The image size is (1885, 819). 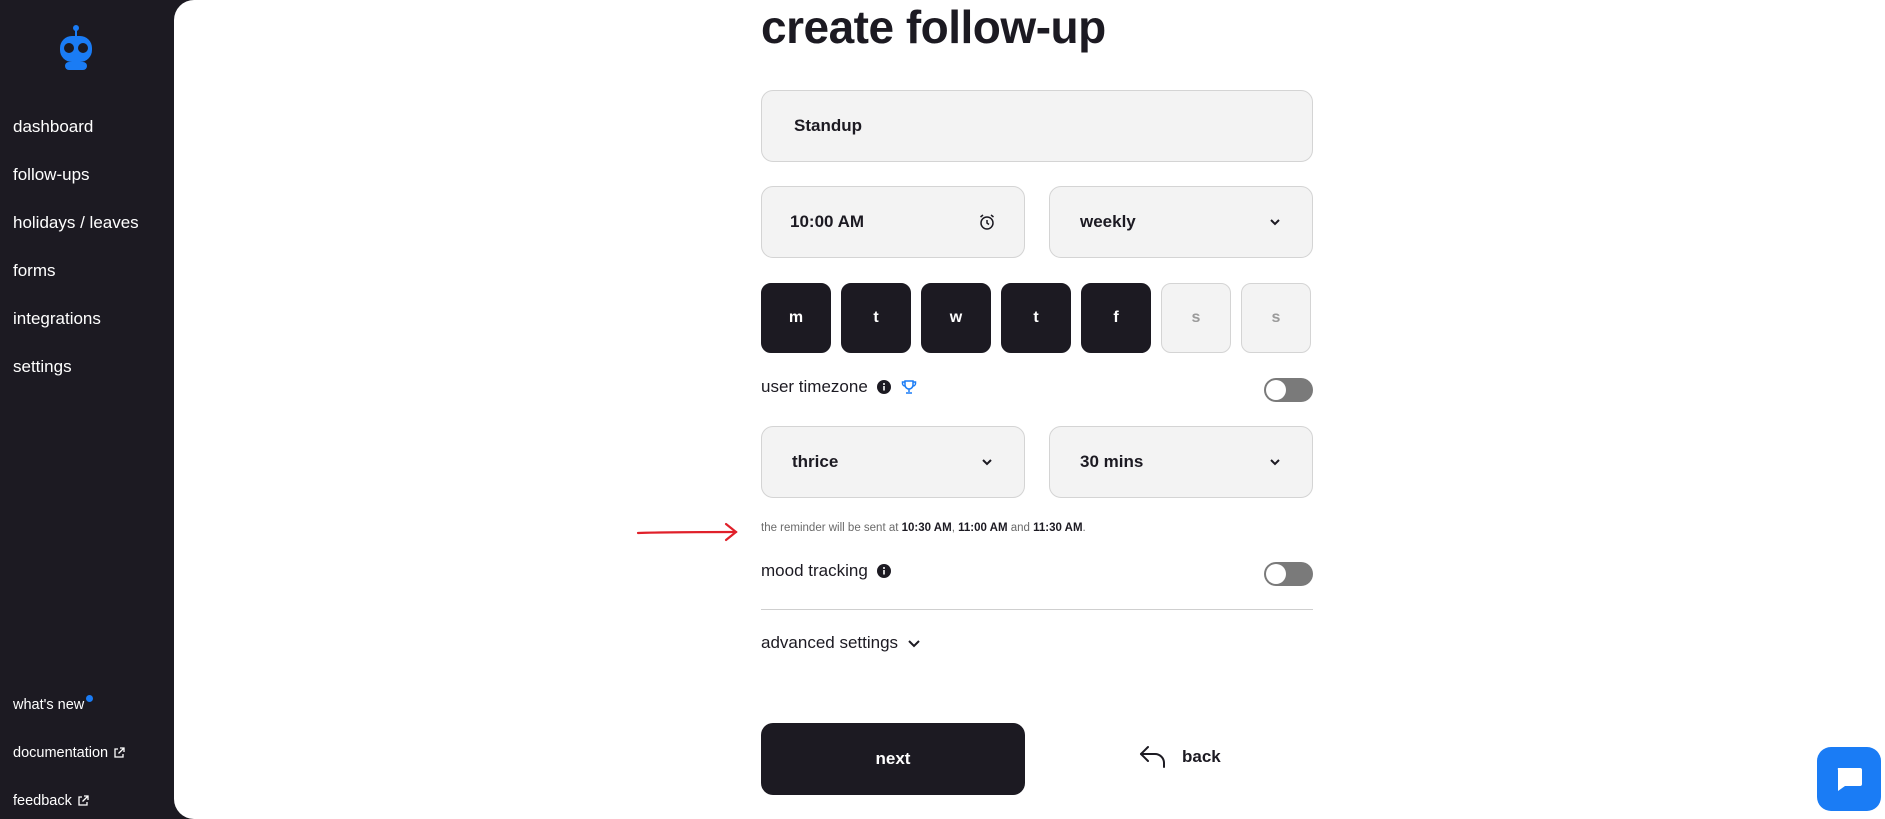 What do you see at coordinates (76, 138) in the screenshot?
I see `sidebar-item-dashboard: dashboard` at bounding box center [76, 138].